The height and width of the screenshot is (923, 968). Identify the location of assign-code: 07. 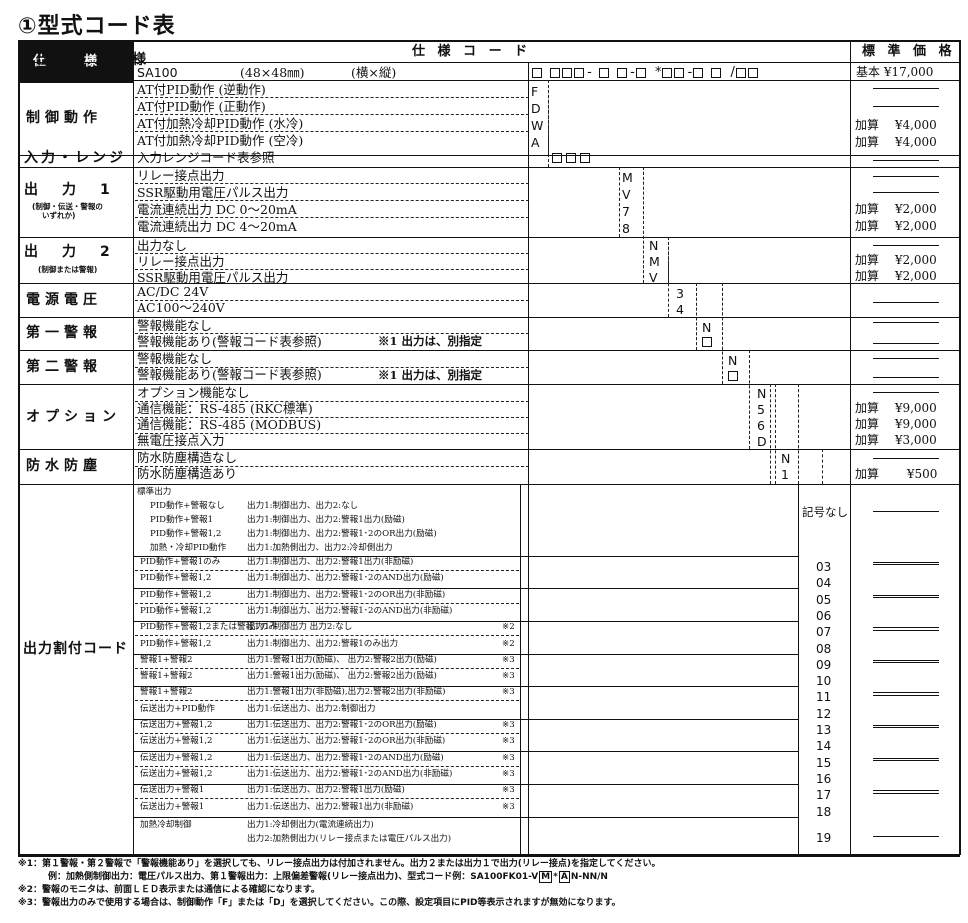
(824, 632).